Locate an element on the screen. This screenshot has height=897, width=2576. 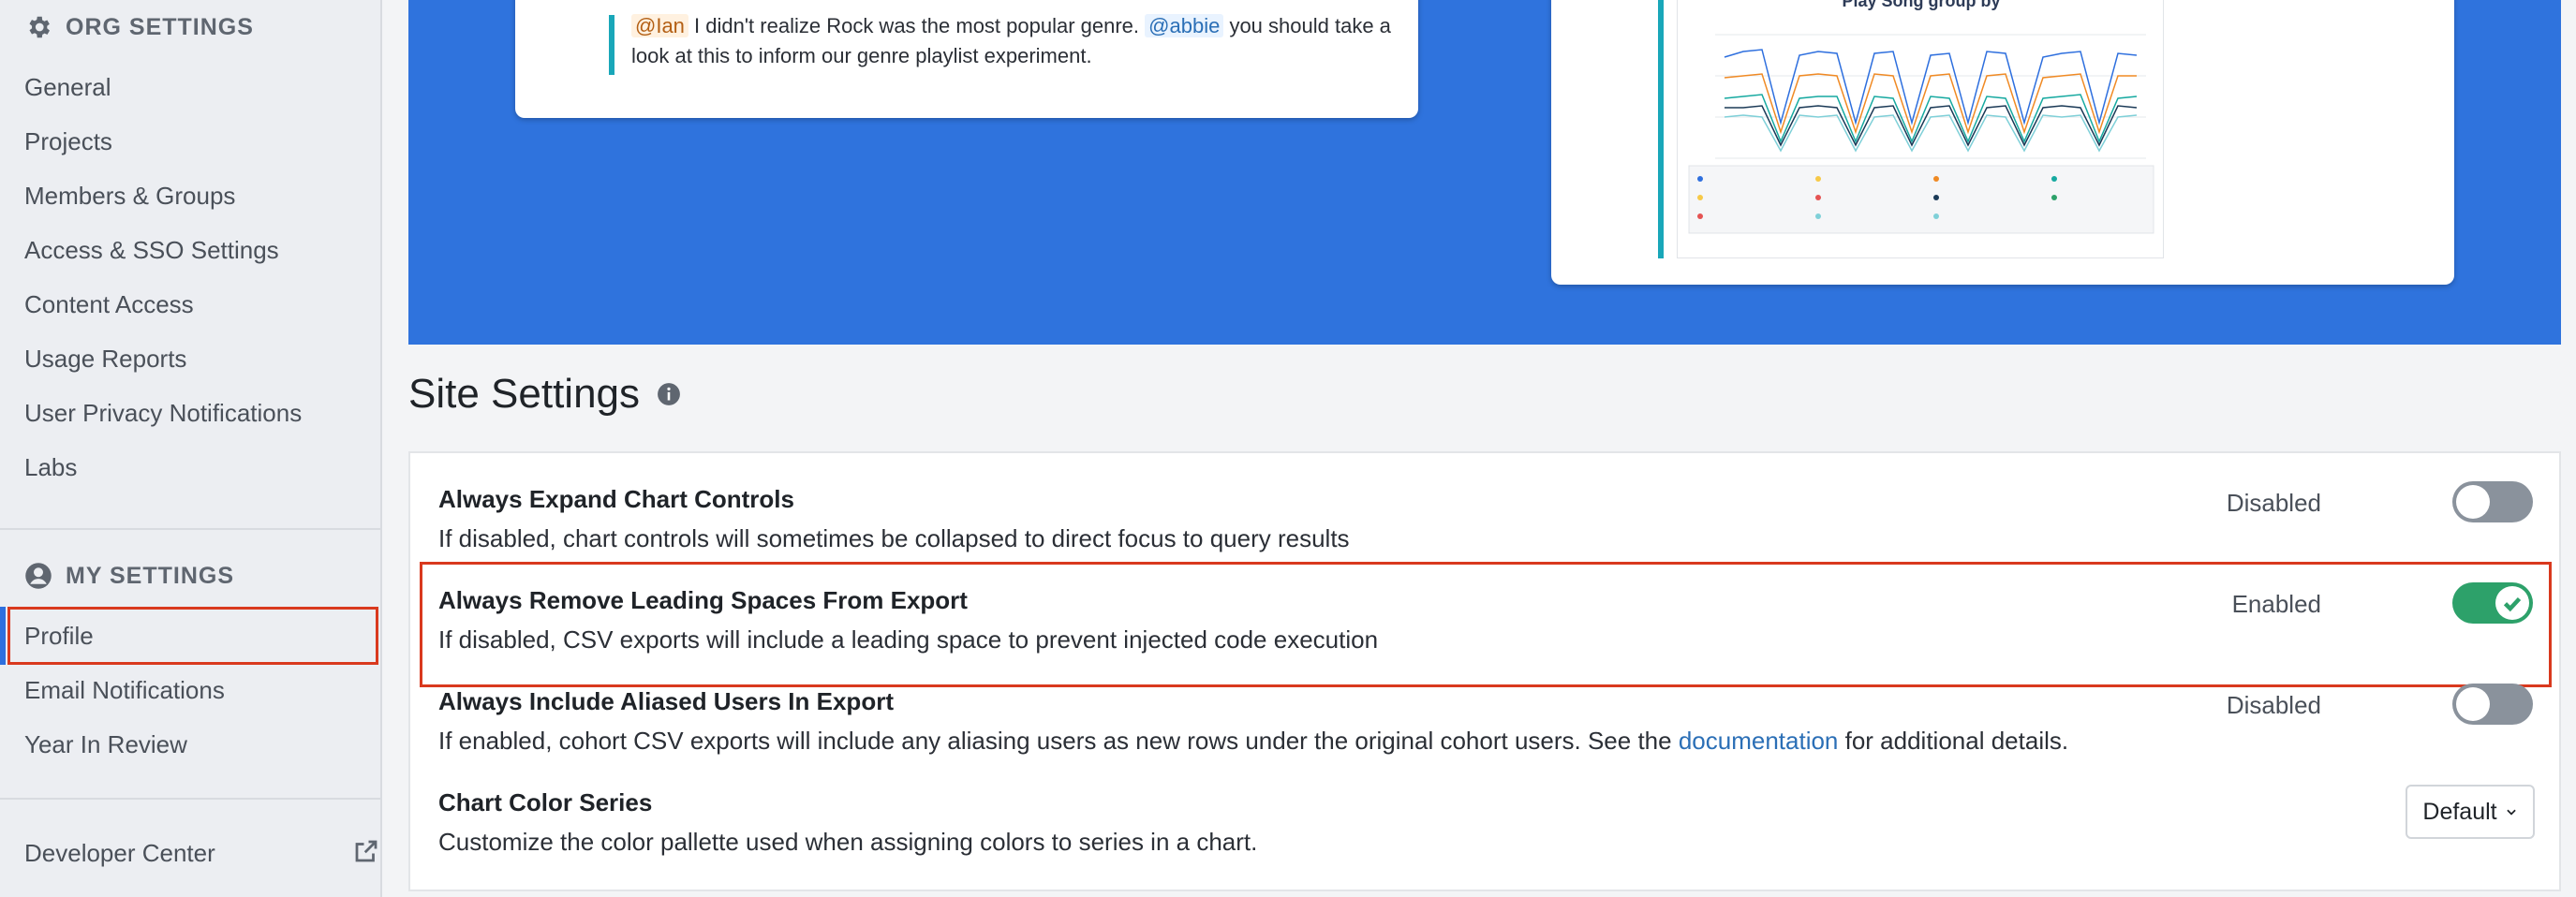
page-title: Site Settings is located at coordinates (544, 394).